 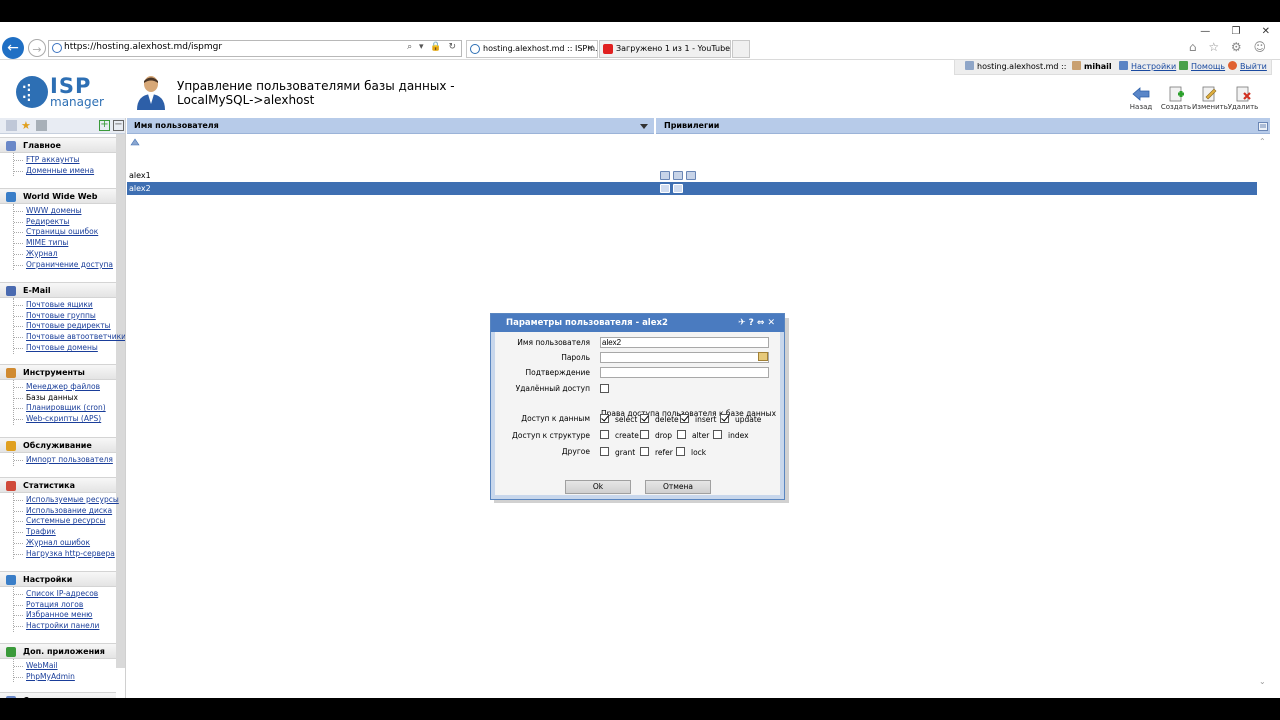 I want to click on cancel-button: Отмена, so click(x=678, y=487).